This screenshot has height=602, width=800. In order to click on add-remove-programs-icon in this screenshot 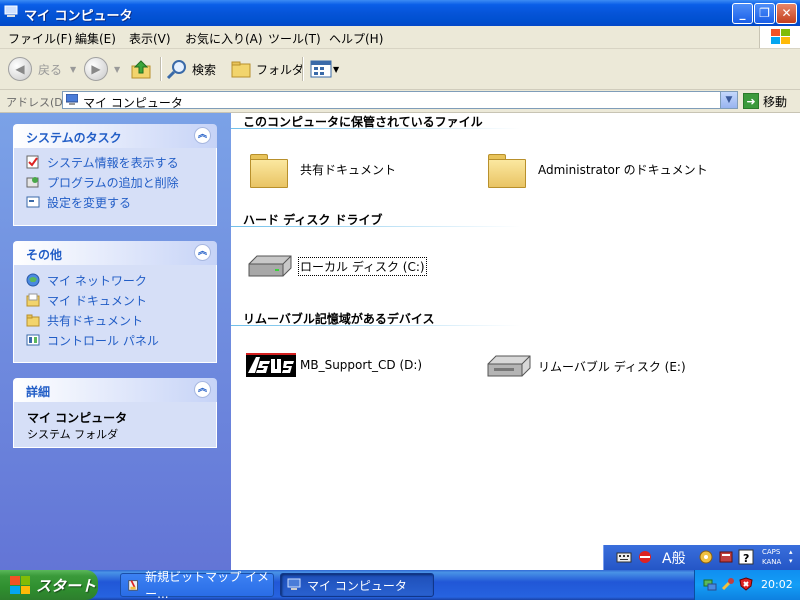, I will do `click(32, 182)`.